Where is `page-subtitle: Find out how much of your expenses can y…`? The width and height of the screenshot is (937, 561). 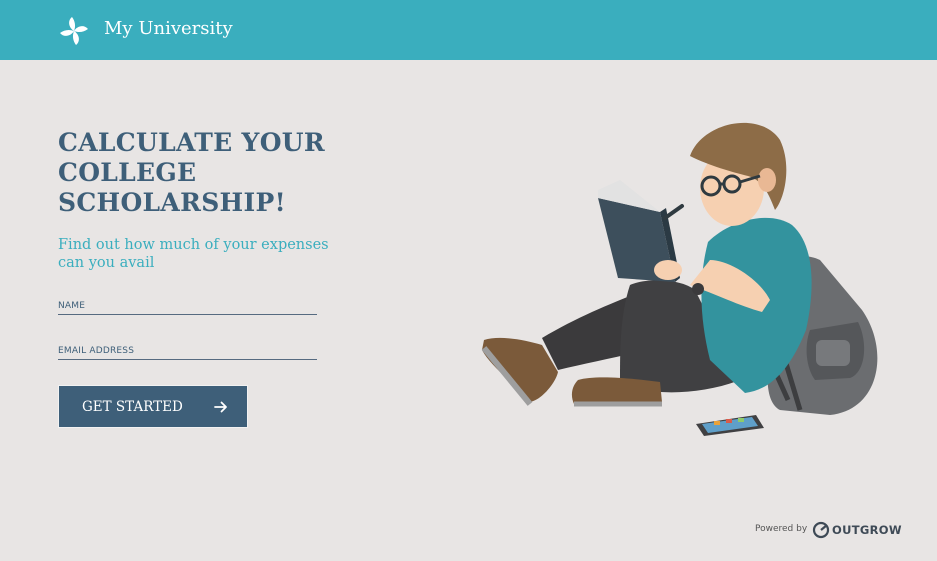 page-subtitle: Find out how much of your expenses can y… is located at coordinates (193, 254).